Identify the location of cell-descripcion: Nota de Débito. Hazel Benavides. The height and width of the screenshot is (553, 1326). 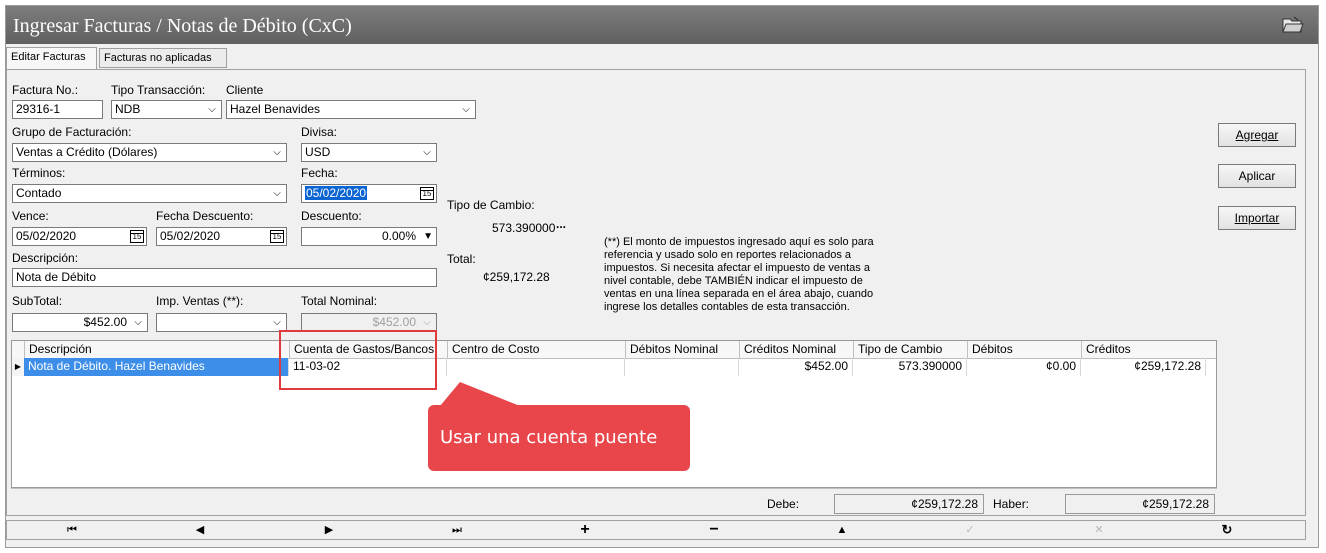
(156, 367).